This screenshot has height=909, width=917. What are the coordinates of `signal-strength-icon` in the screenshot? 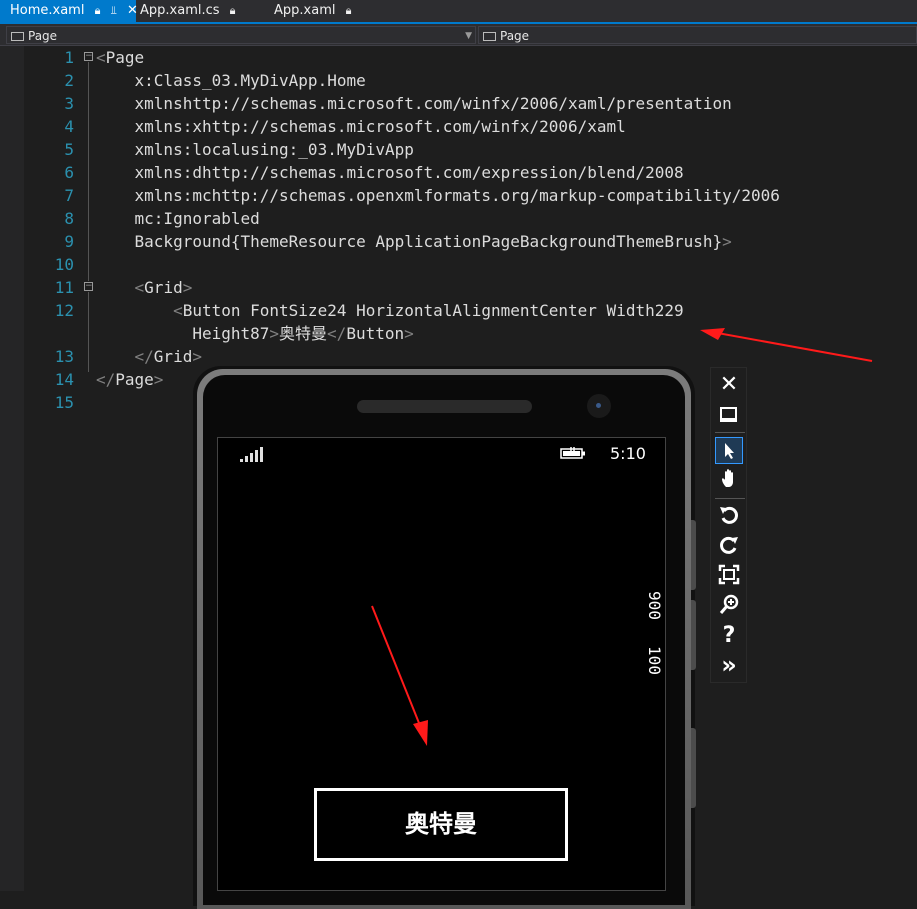 It's located at (254, 454).